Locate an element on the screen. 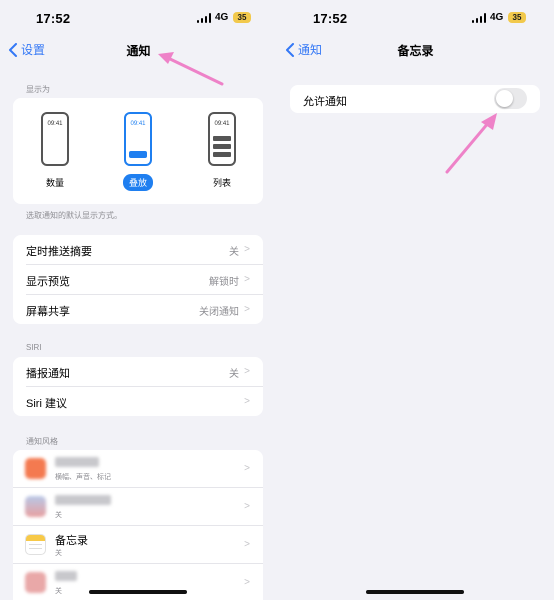 Image resolution: width=554 pixels, height=600 pixels. page-title: 备忘录 is located at coordinates (415, 51).